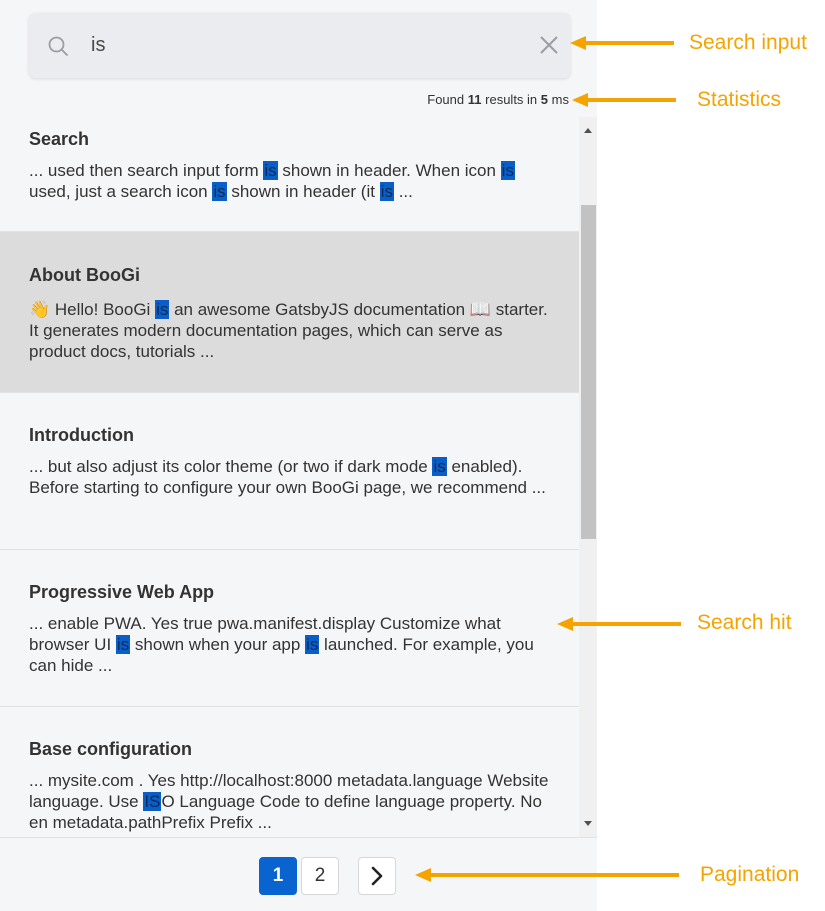 Image resolution: width=825 pixels, height=911 pixels. What do you see at coordinates (622, 43) in the screenshot?
I see `annotation-arrow-search-input` at bounding box center [622, 43].